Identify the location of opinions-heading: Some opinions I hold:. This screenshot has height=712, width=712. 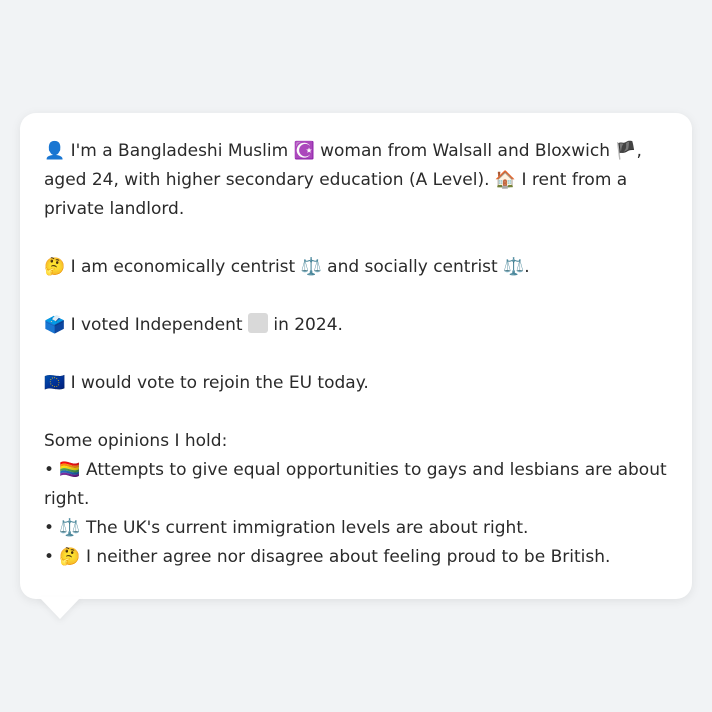
(136, 441).